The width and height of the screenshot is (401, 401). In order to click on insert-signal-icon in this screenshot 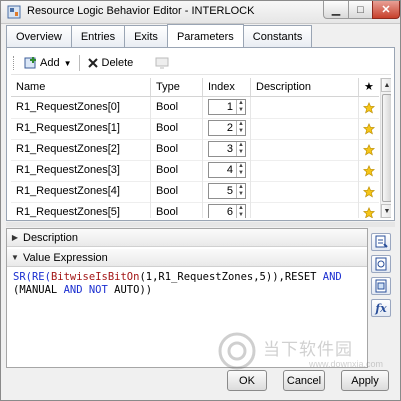, I will do `click(381, 286)`.